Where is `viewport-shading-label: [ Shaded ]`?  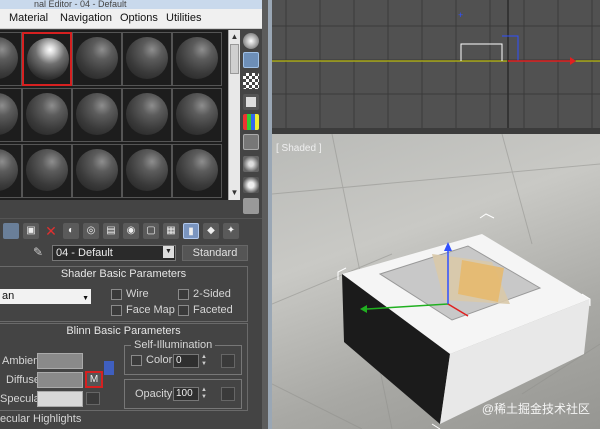
viewport-shading-label: [ Shaded ] is located at coordinates (299, 148).